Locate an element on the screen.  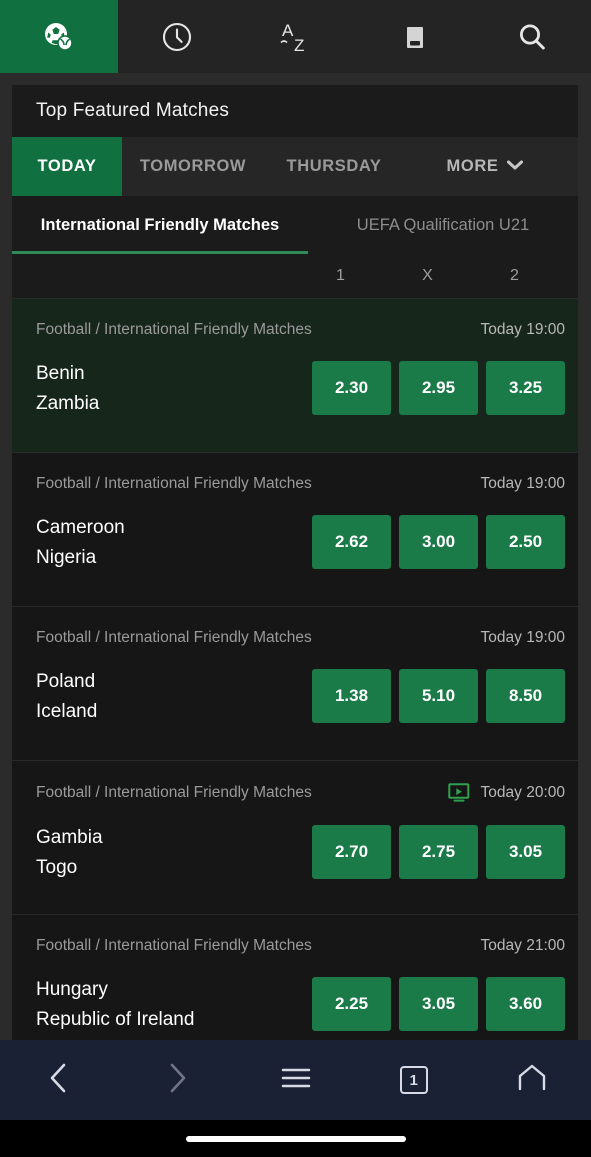
day-tab-tomorrow-label: TOMORROW is located at coordinates (193, 166).